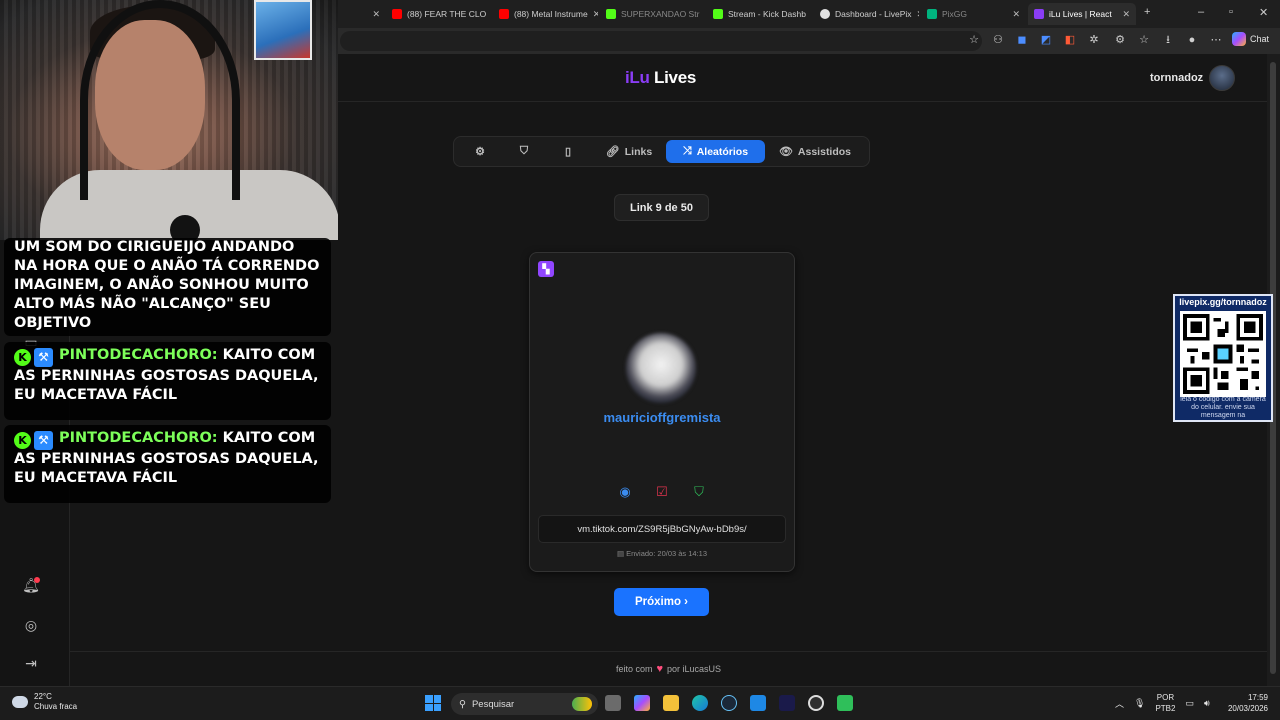 The width and height of the screenshot is (1280, 720). Describe the element at coordinates (56, 706) in the screenshot. I see `weather-desc: Chuva fraca` at that location.